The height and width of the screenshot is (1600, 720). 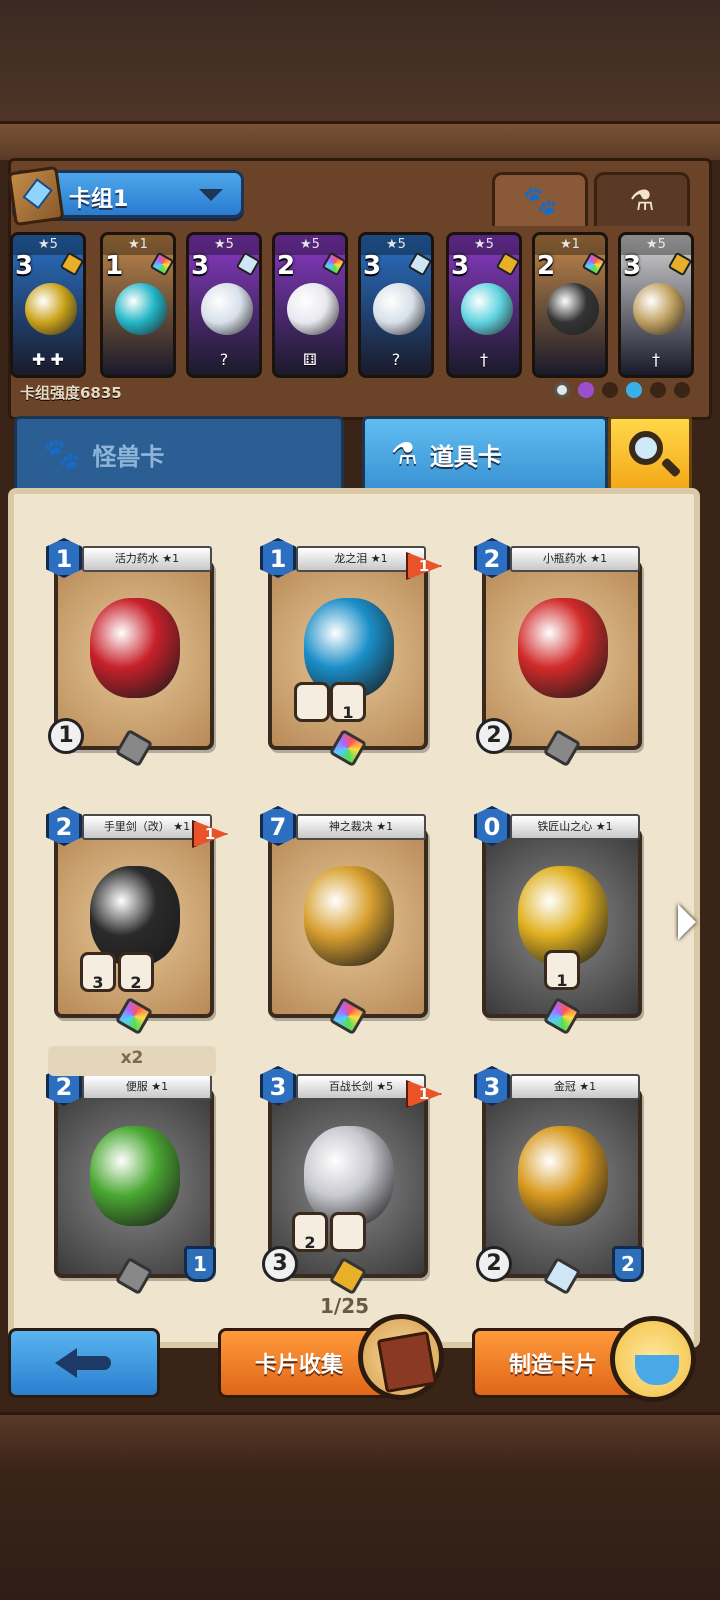 I want to click on item-card: 手里剑（改） ★1 2 1, so click(x=137, y=921).